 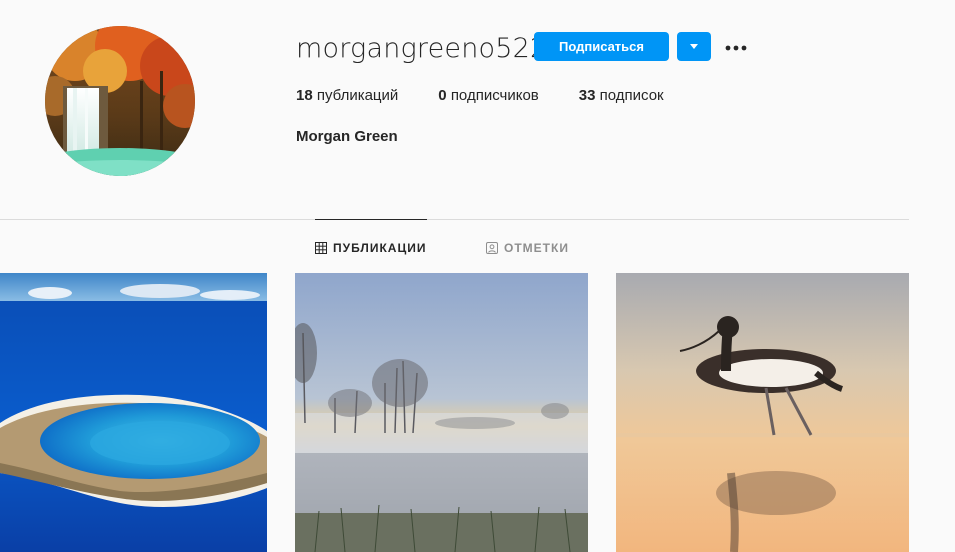 What do you see at coordinates (492, 248) in the screenshot?
I see `tagged-icon` at bounding box center [492, 248].